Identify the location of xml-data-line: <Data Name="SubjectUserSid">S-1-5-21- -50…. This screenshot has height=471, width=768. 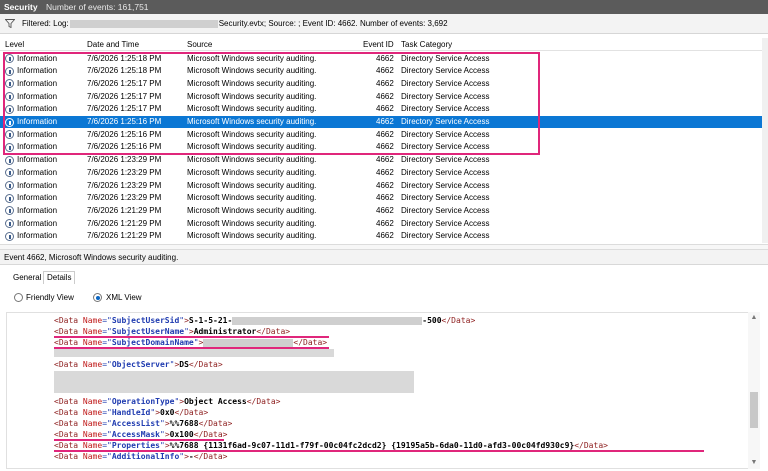
(265, 320).